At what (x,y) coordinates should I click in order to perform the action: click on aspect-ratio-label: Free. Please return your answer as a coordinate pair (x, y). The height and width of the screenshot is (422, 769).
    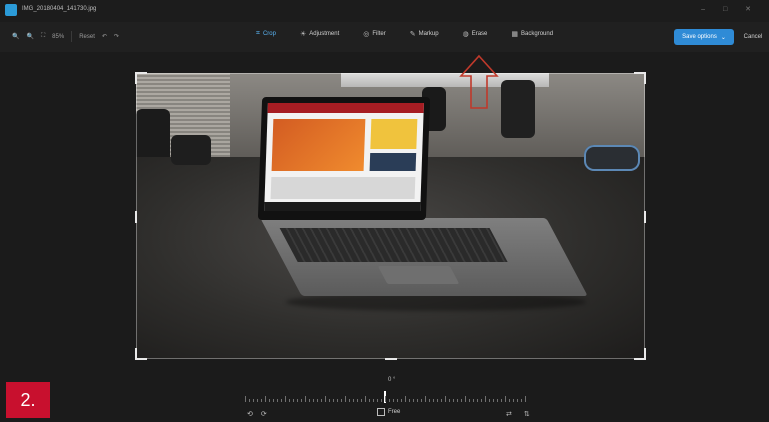
    Looking at the image, I should click on (394, 412).